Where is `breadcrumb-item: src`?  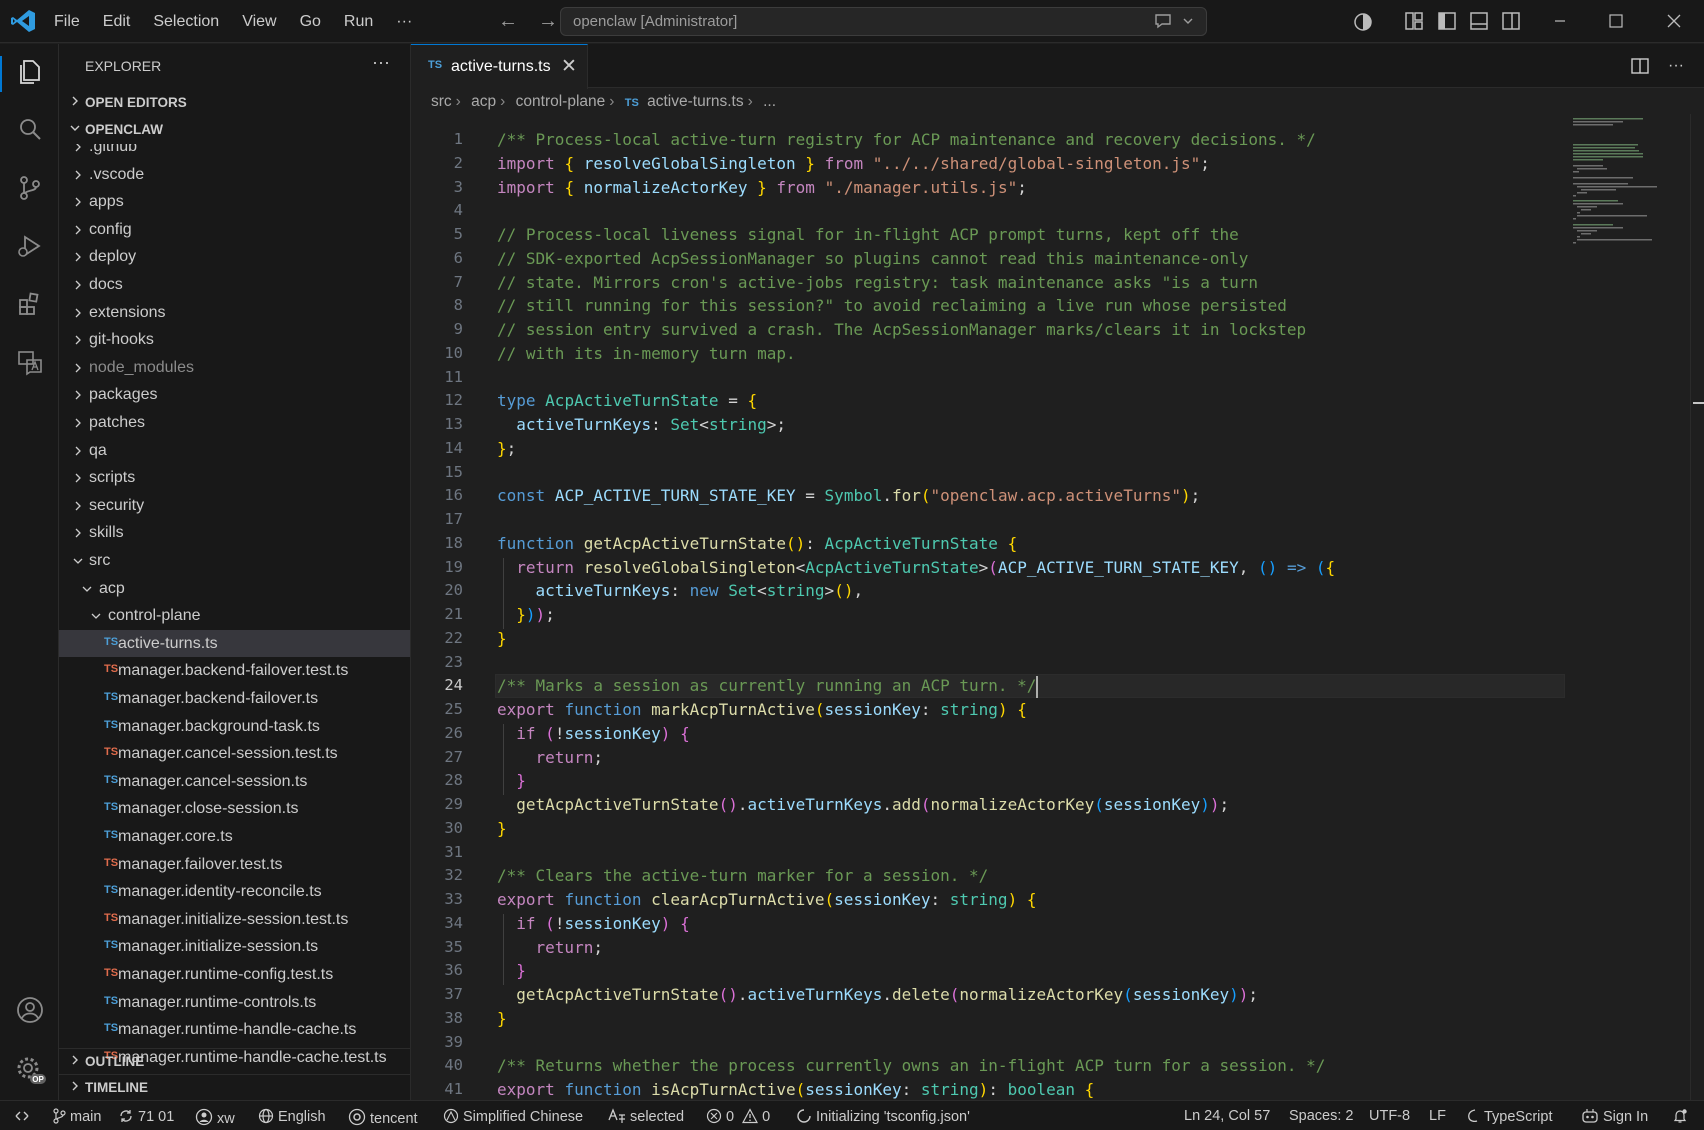 breadcrumb-item: src is located at coordinates (441, 101).